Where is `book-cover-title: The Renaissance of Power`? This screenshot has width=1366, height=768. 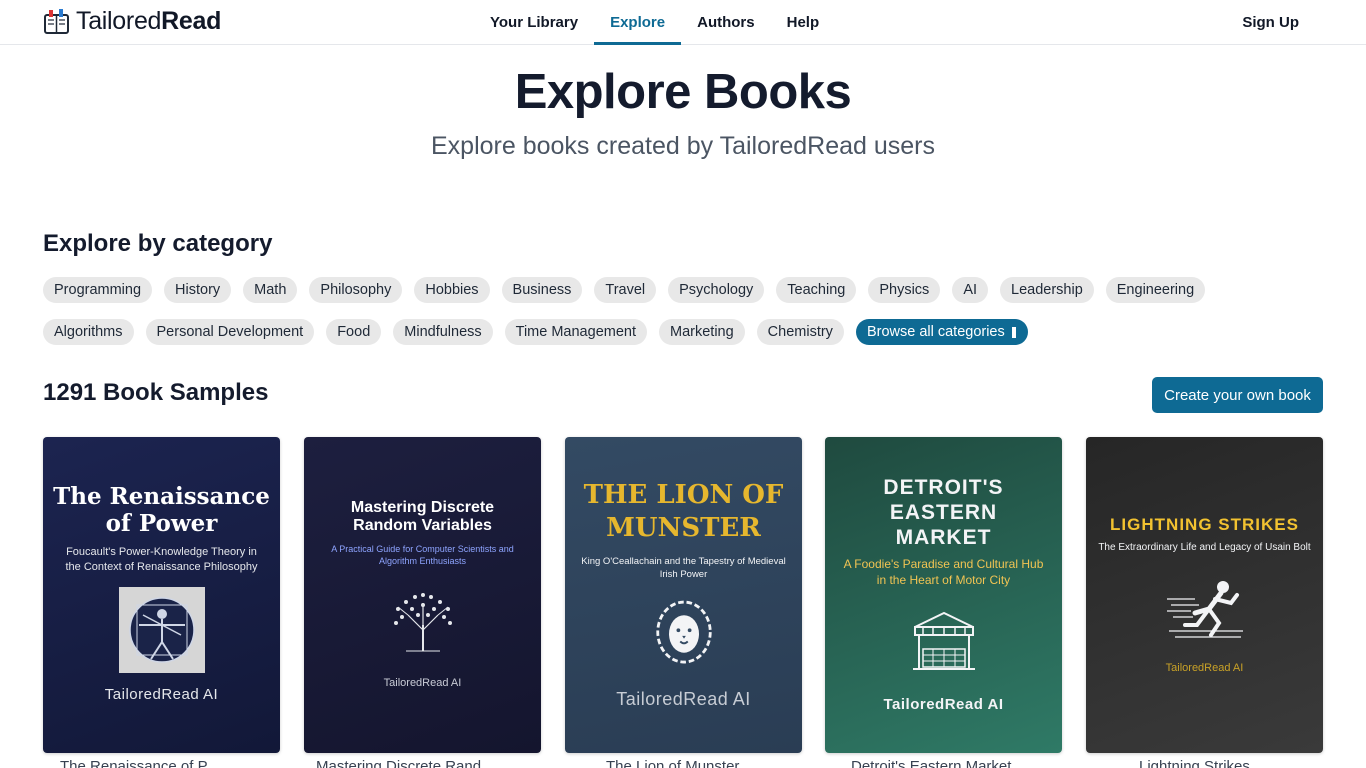
book-cover-title: The Renaissance of Power is located at coordinates (161, 510).